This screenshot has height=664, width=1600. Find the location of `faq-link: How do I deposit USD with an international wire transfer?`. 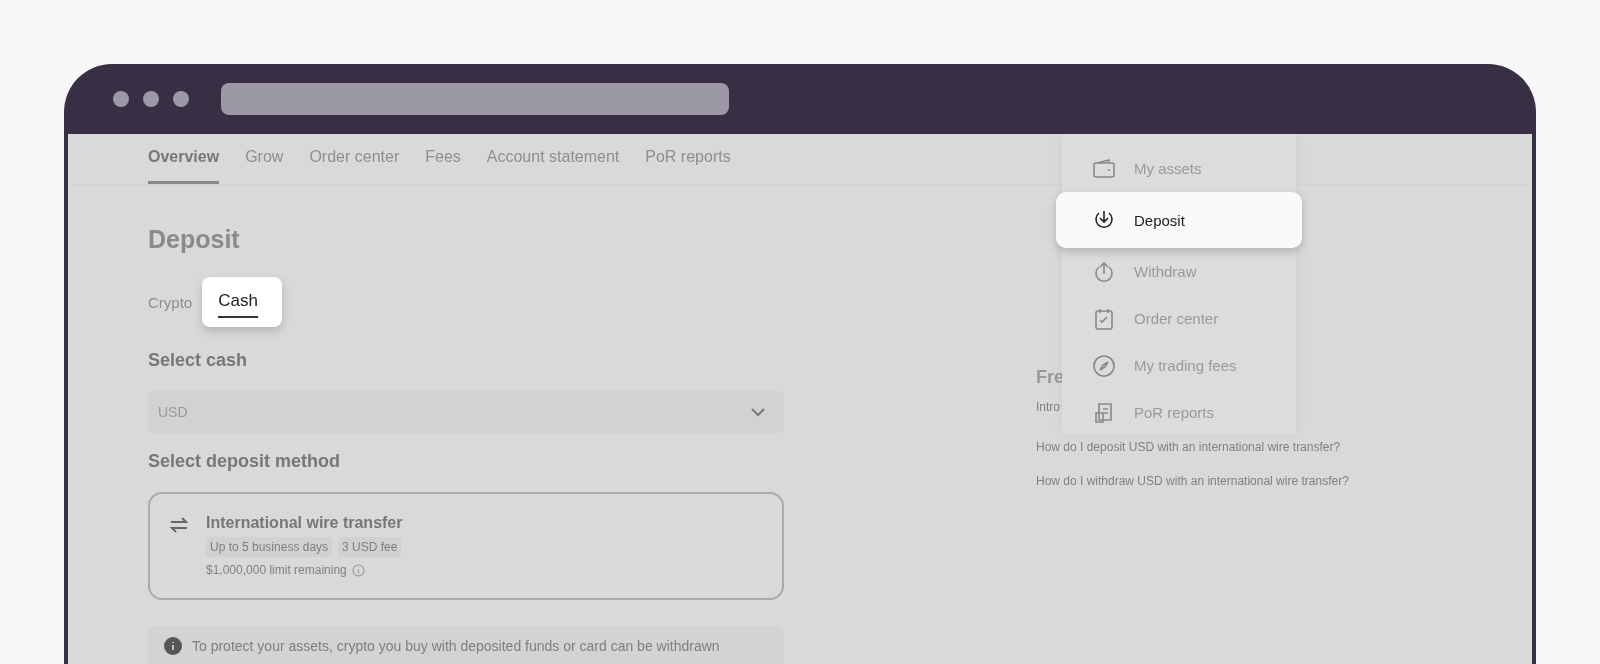

faq-link: How do I deposit USD with an international wire transfer? is located at coordinates (1192, 447).